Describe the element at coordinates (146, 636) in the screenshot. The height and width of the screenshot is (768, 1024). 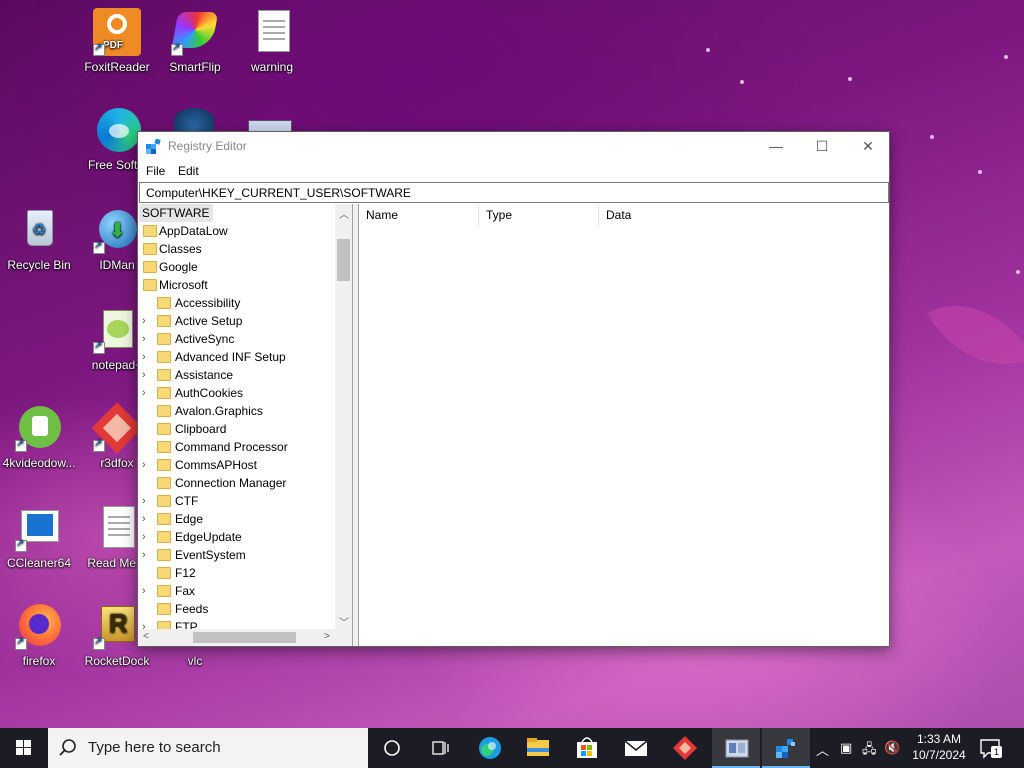
I see `scroll-left-icon: <` at that location.